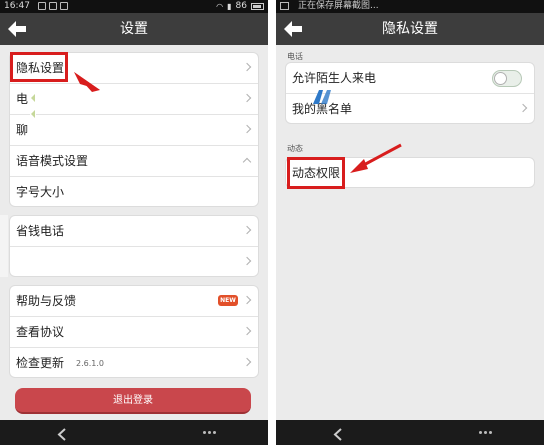 The height and width of the screenshot is (445, 544). I want to click on notification-icons, so click(53, 6).